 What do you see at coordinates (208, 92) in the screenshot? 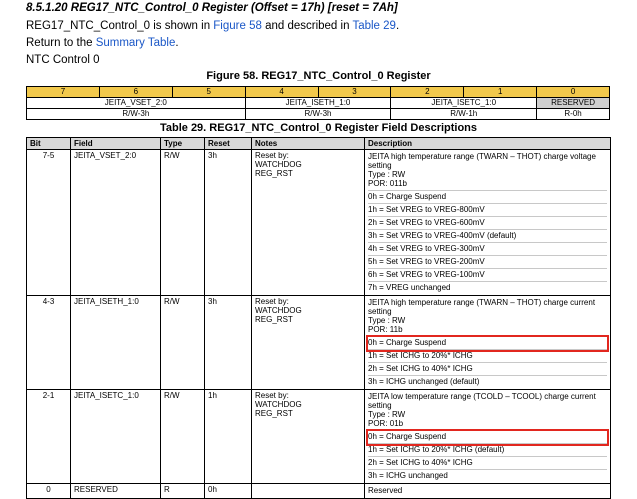
I see `bit-5: 5` at bounding box center [208, 92].